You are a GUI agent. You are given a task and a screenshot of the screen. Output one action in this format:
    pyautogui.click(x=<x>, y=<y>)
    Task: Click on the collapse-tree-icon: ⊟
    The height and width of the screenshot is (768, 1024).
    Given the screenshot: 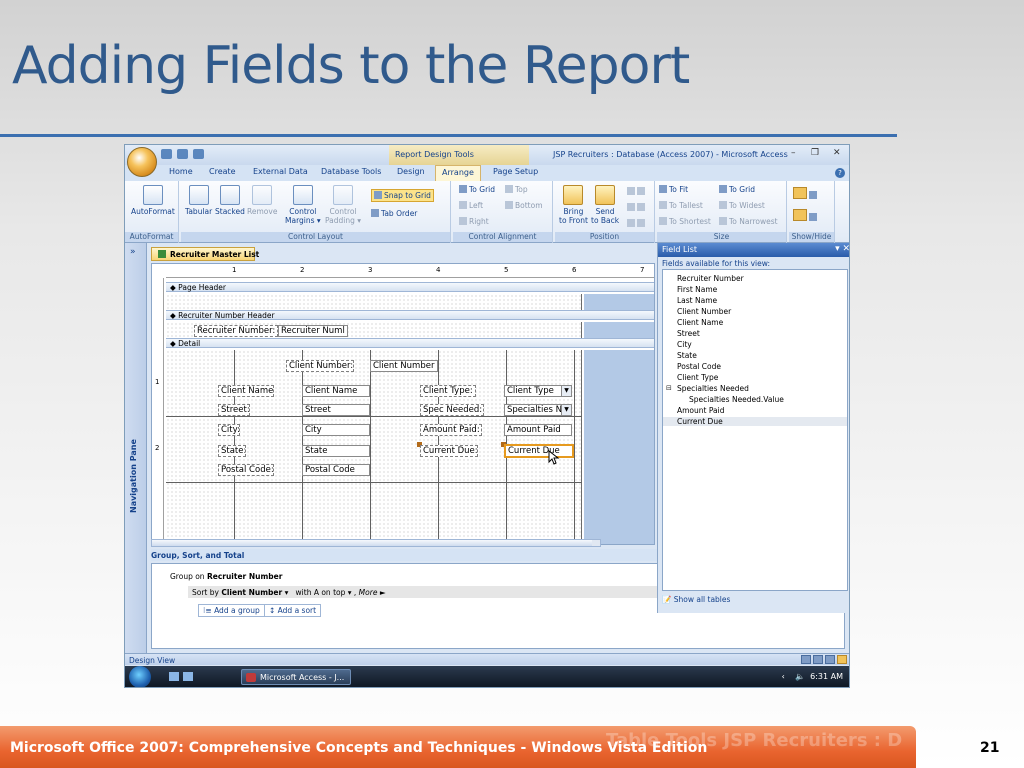 What is the action you would take?
    pyautogui.click(x=669, y=388)
    